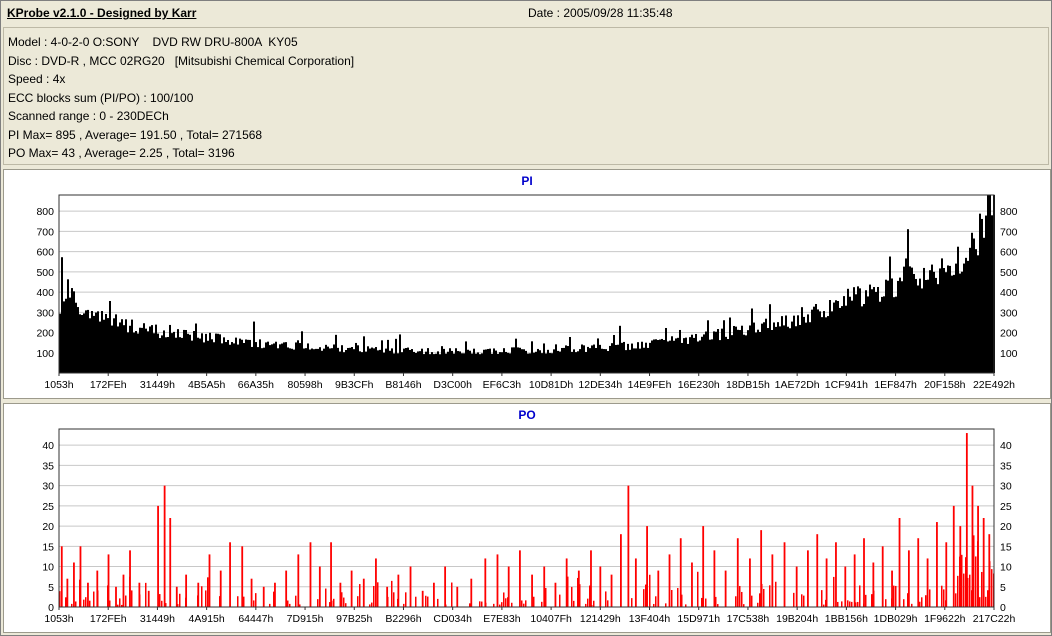 The image size is (1052, 636). I want to click on x-tick-label: B8146h, so click(403, 385).